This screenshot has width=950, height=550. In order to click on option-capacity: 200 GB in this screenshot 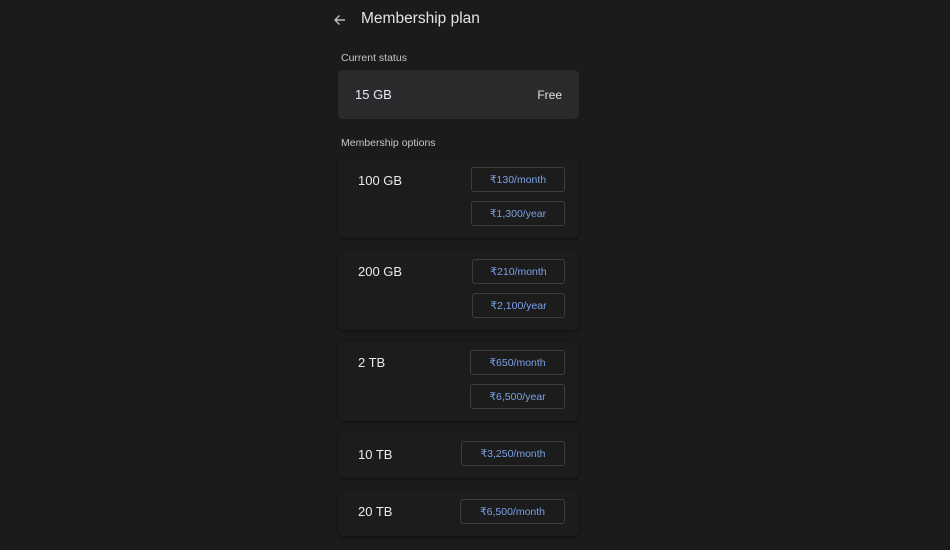, I will do `click(380, 271)`.